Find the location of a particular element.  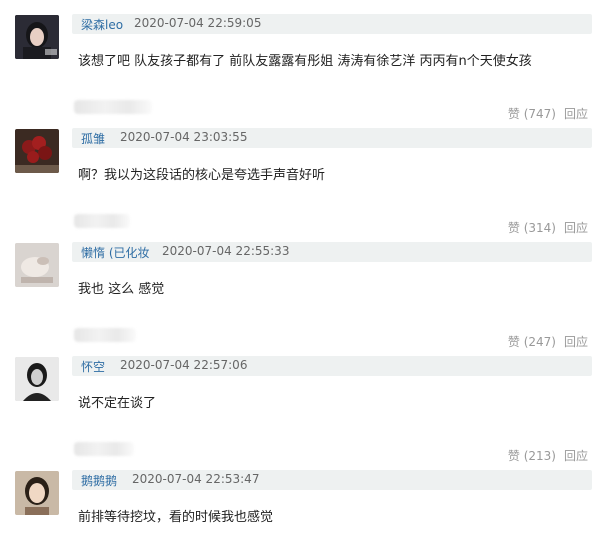

comment-time: 2020-07-04 22:59:05 is located at coordinates (198, 23).